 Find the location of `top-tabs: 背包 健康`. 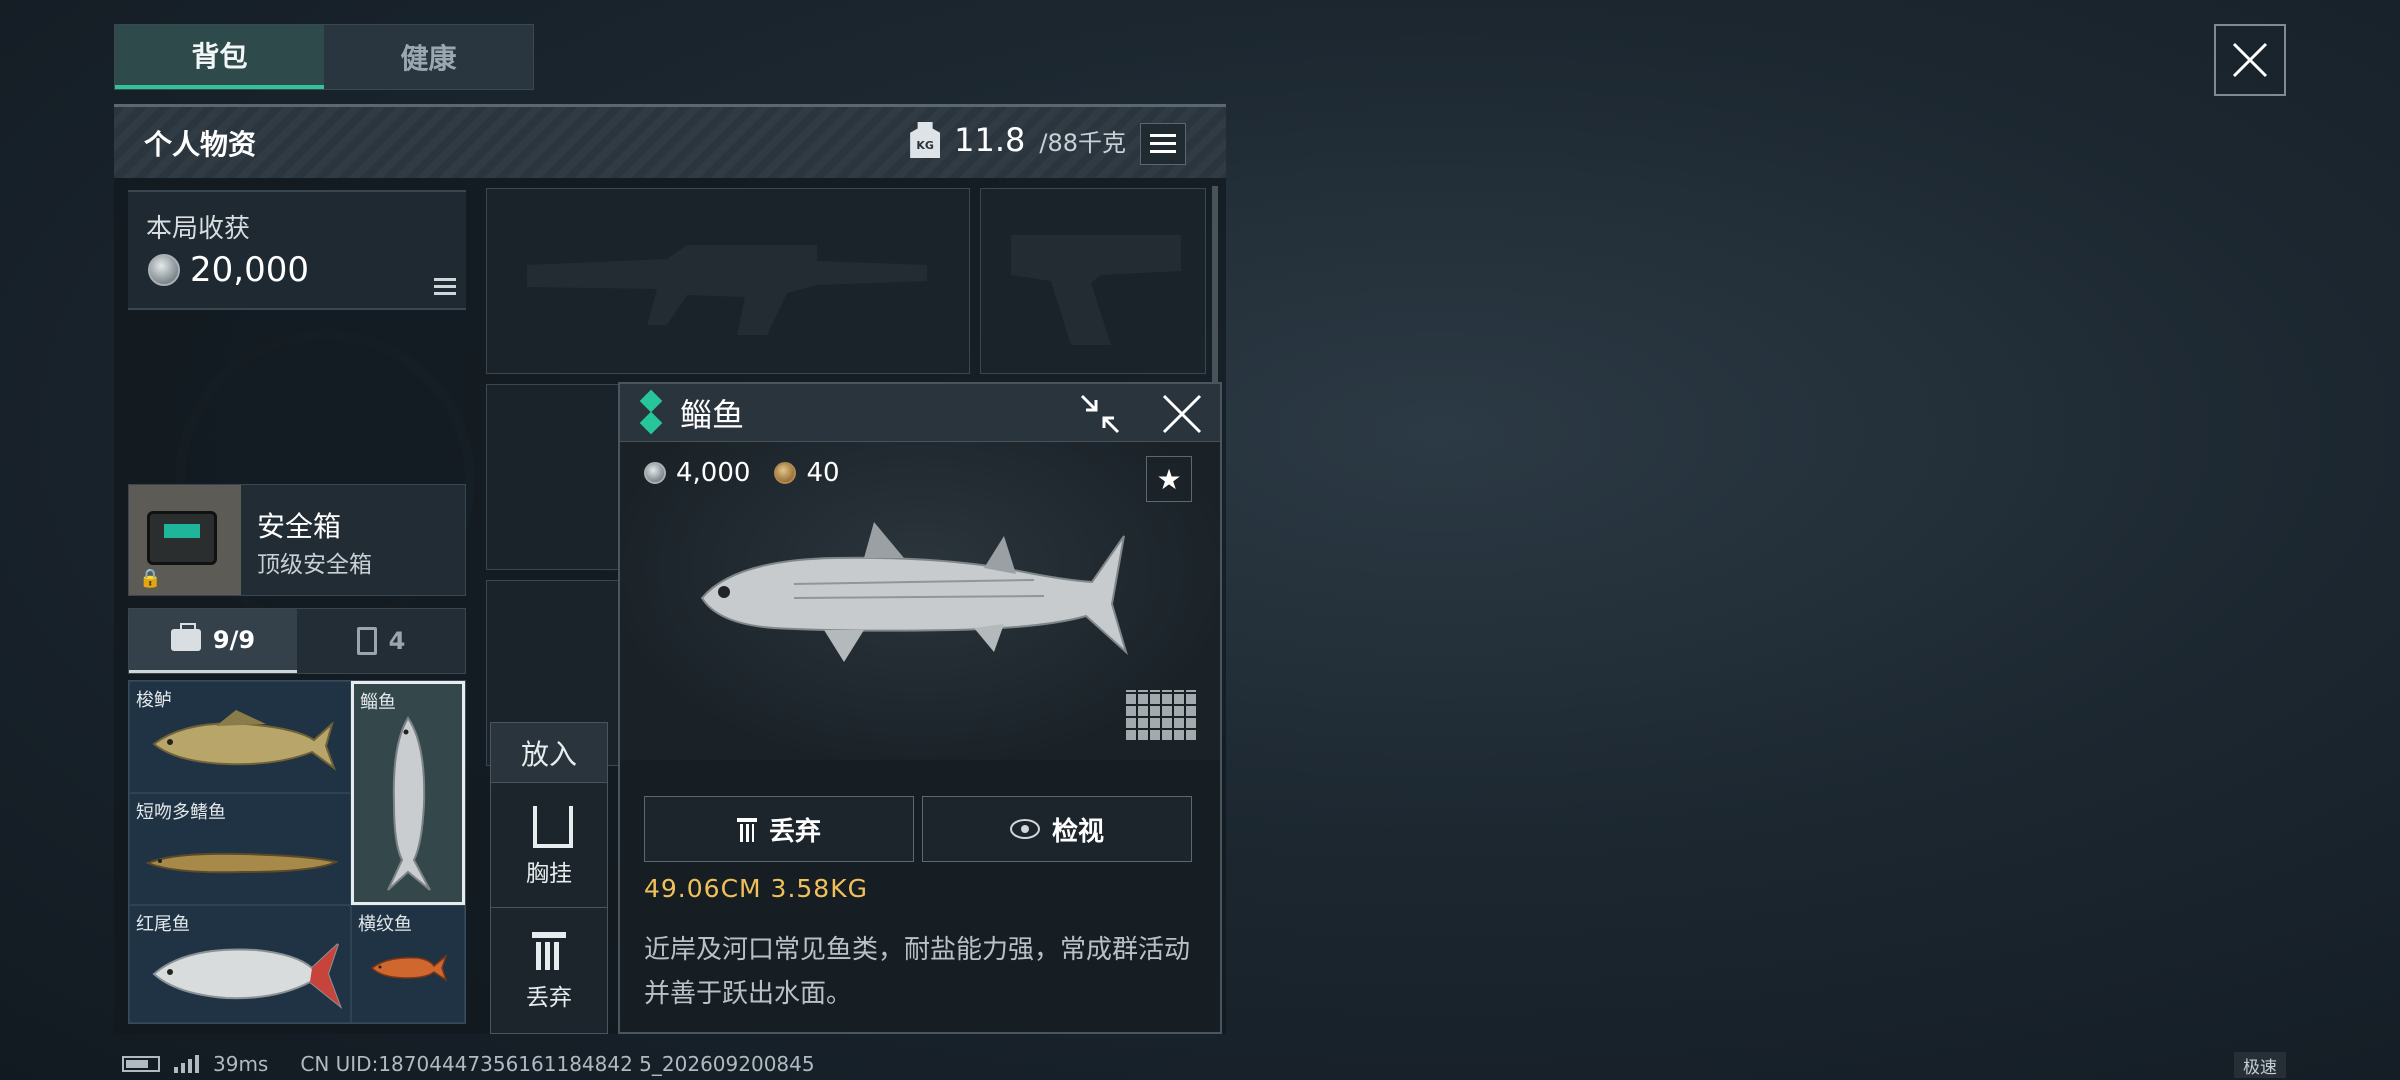

top-tabs: 背包 健康 is located at coordinates (324, 57).